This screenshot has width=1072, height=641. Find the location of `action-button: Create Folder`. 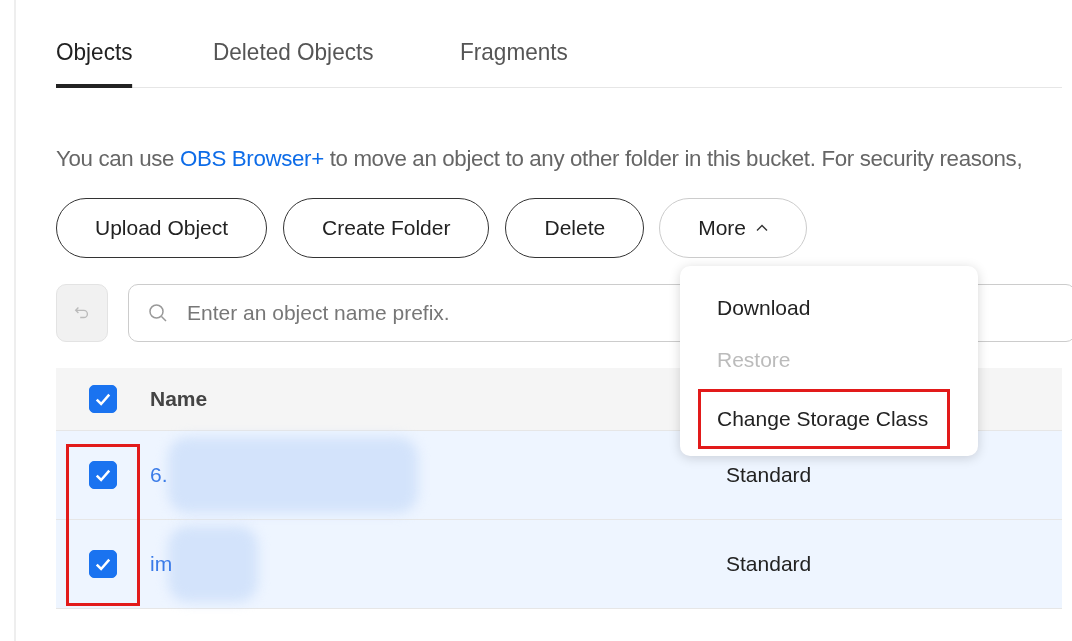

action-button: Create Folder is located at coordinates (386, 228).